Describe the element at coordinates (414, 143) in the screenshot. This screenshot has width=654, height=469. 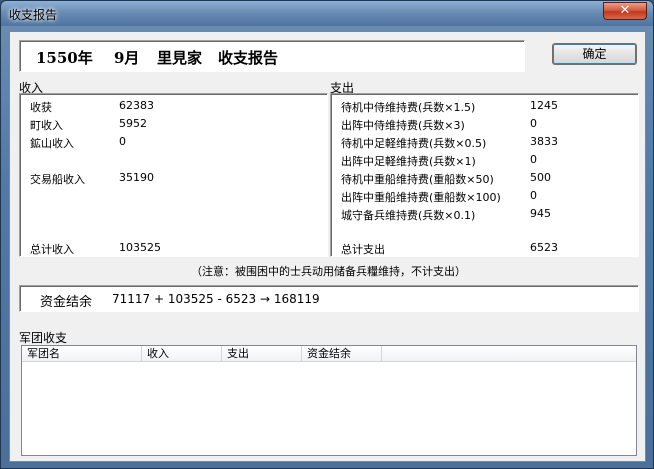
I see `expense-item-label: 待机中足軽维持费(兵数×0.5)` at that location.